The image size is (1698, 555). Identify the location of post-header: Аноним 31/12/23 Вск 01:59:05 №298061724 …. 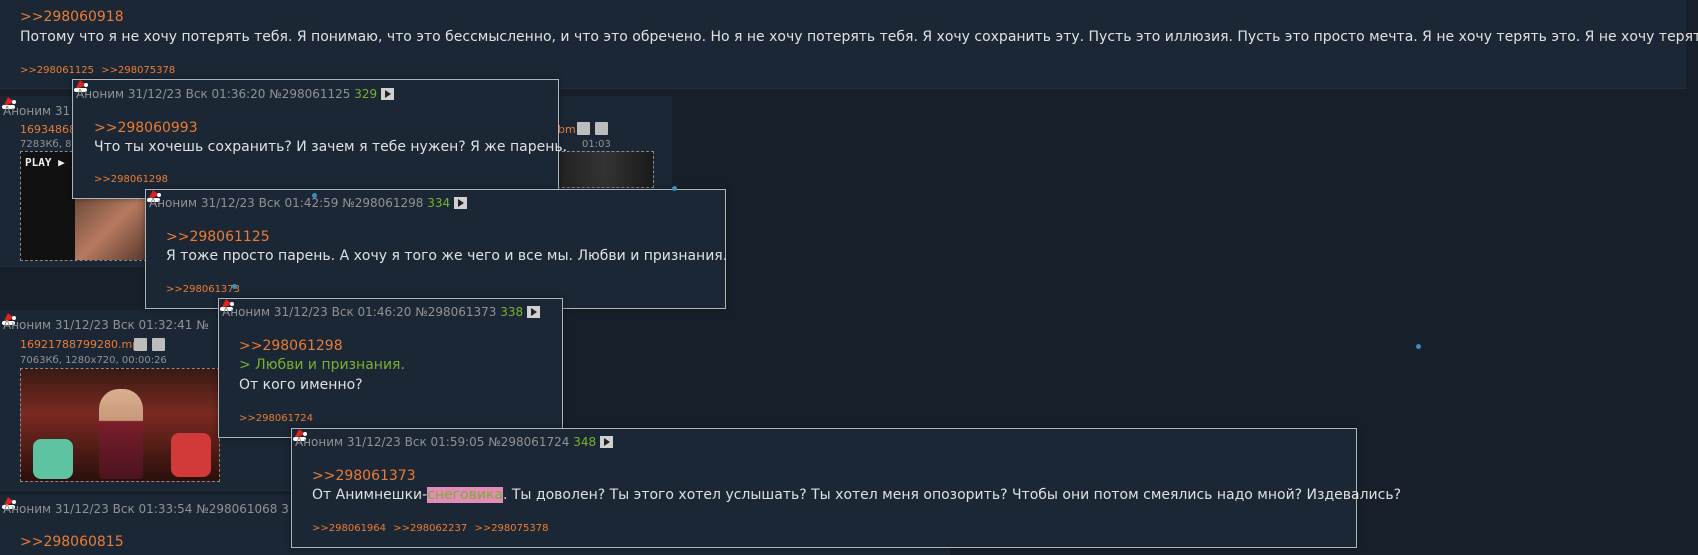
(454, 442).